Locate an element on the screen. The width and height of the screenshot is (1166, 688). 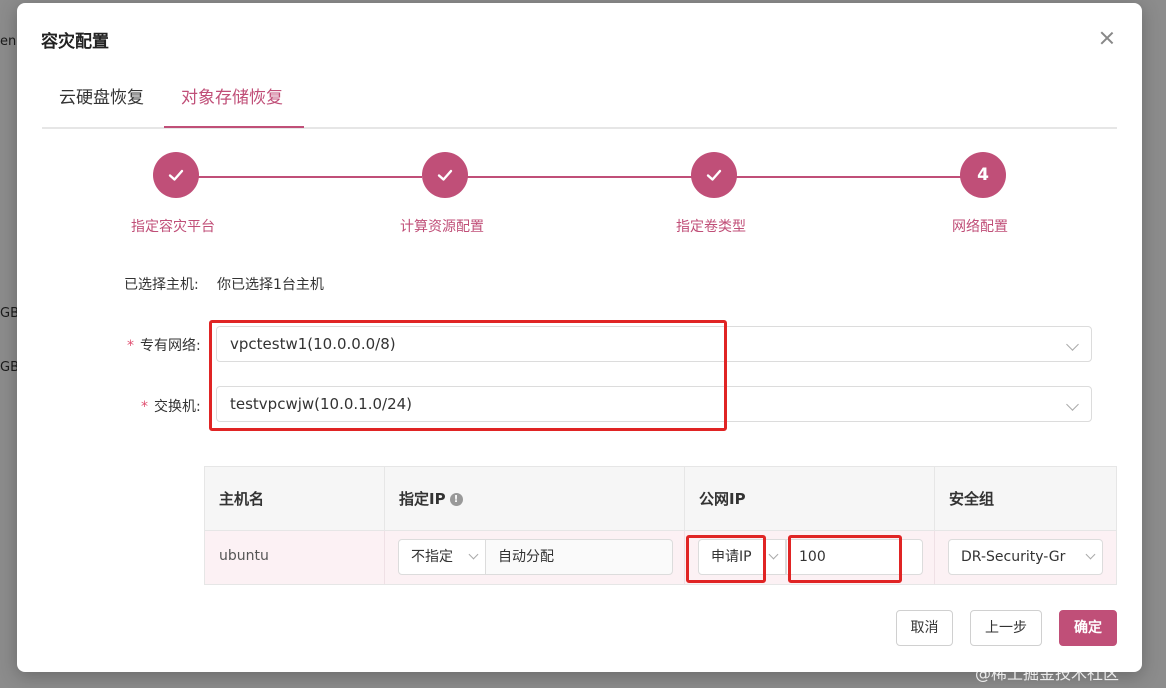
step-1-check-icon is located at coordinates (176, 175).